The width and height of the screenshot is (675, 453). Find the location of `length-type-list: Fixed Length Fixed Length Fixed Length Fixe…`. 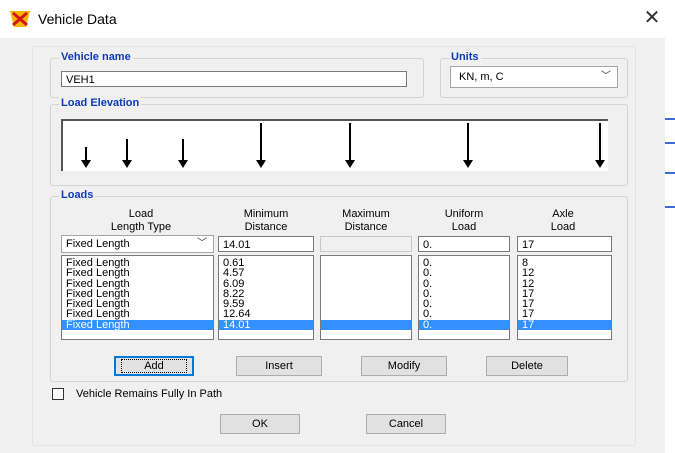

length-type-list: Fixed Length Fixed Length Fixed Length Fixe… is located at coordinates (137, 297).